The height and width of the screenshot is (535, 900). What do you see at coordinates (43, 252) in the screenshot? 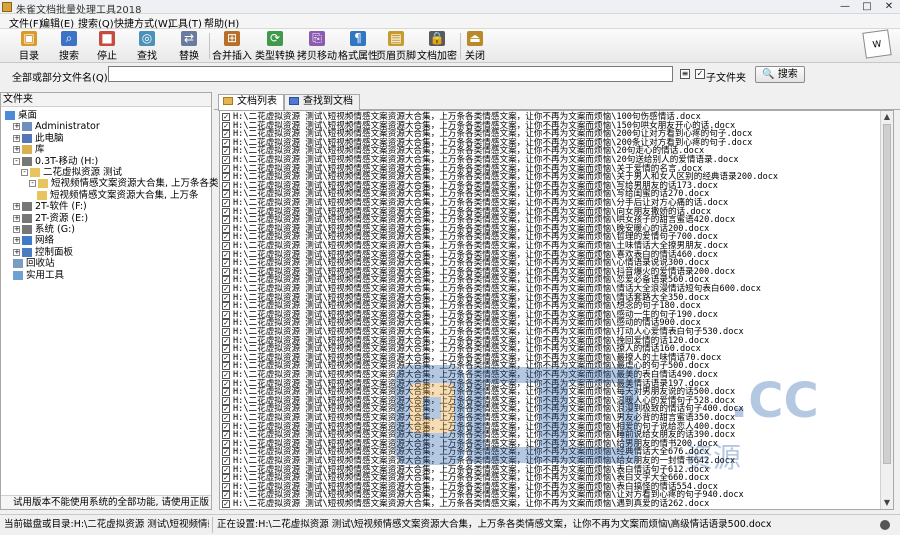
I see `tree-item: + 控制面板` at bounding box center [43, 252].